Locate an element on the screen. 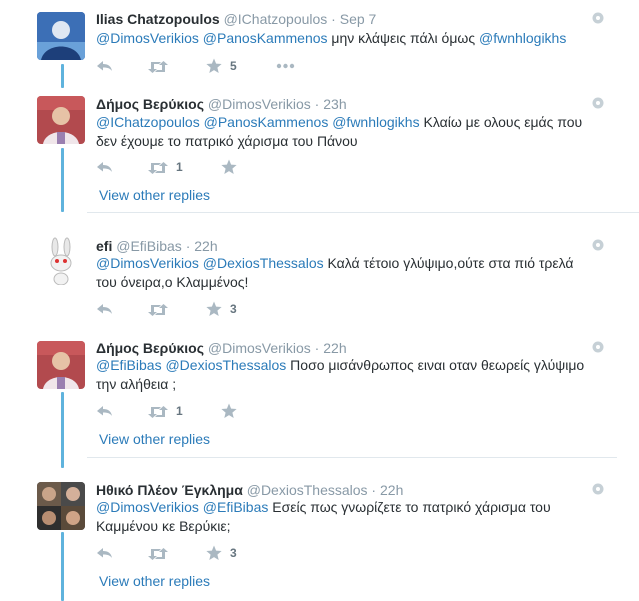 Image resolution: width=639 pixels, height=601 pixels. text-segment: Κλαίω με ολους εμάς που is located at coordinates (503, 122).